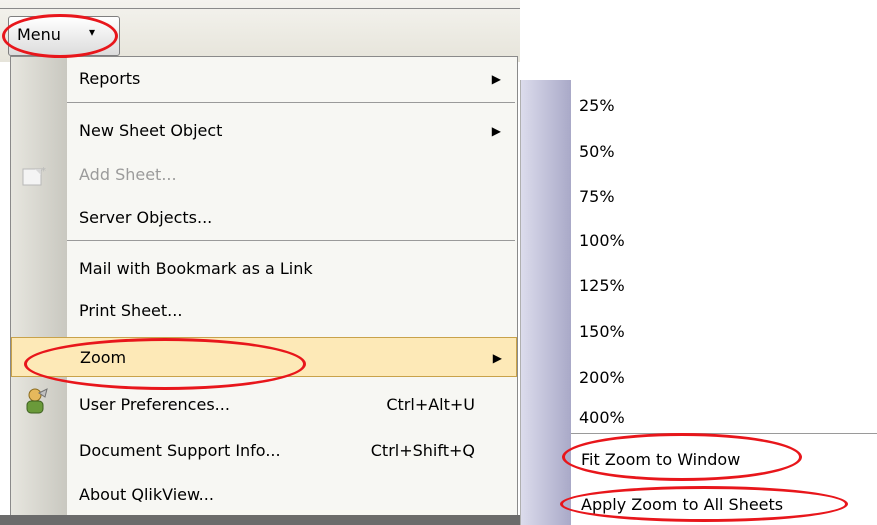  What do you see at coordinates (597, 152) in the screenshot?
I see `zoom-level-50: 50%` at bounding box center [597, 152].